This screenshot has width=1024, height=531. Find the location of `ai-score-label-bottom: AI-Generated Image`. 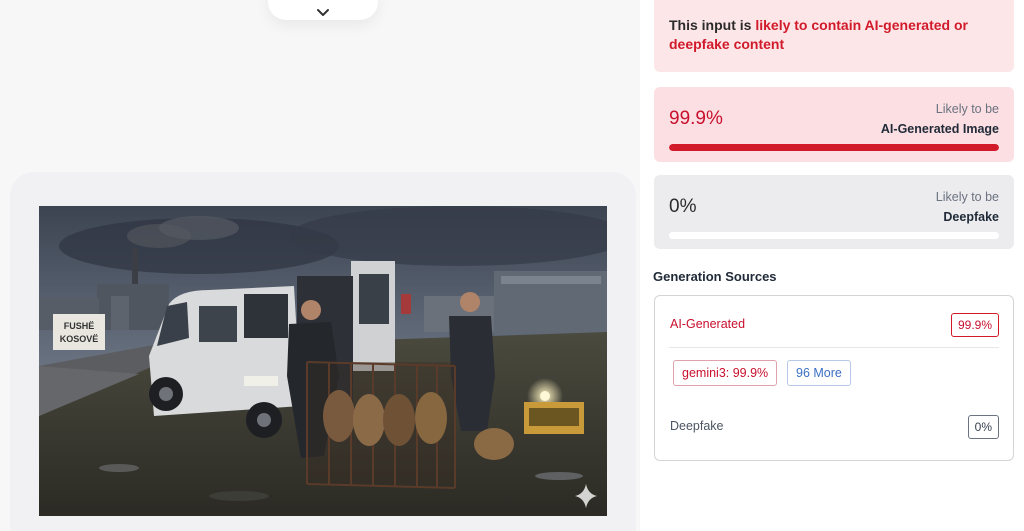

ai-score-label-bottom: AI-Generated Image is located at coordinates (939, 129).